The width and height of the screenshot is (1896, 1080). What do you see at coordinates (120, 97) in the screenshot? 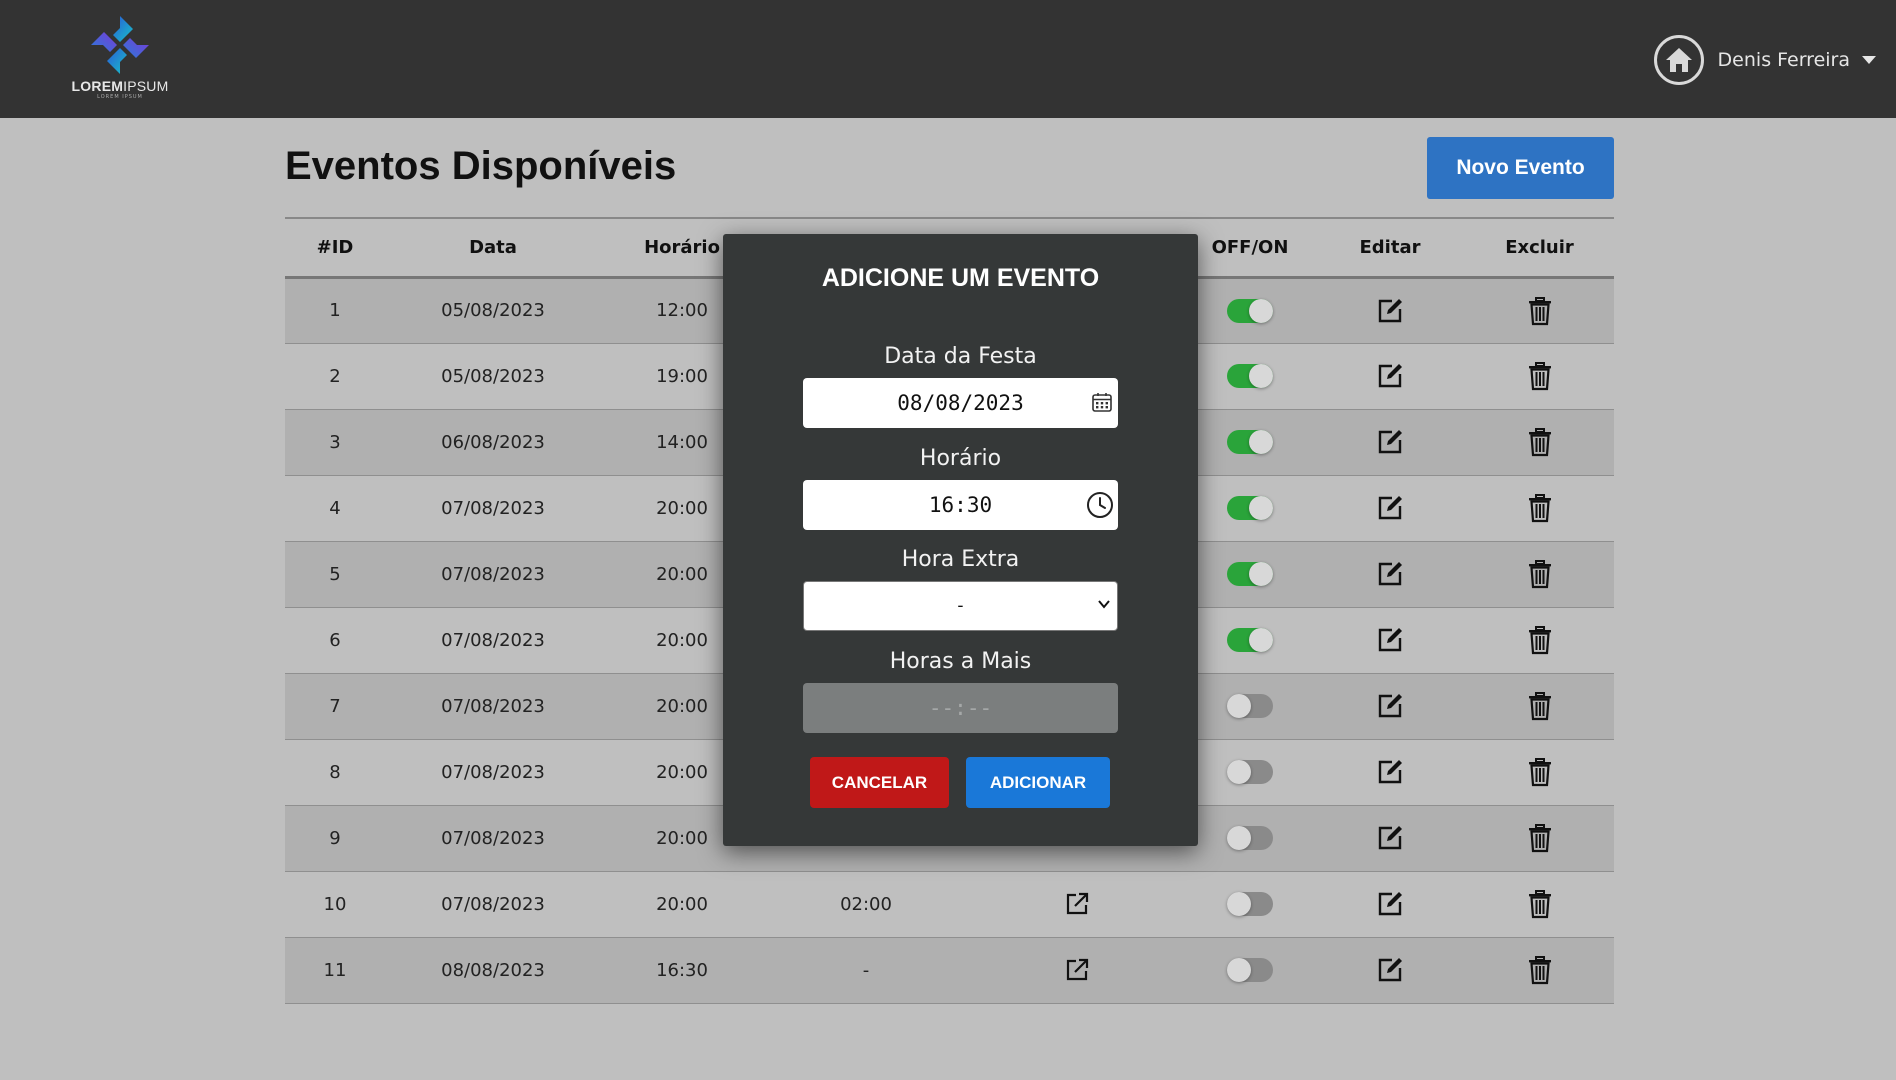
I see `logo-subtext: LOREM IPSUM` at bounding box center [120, 97].